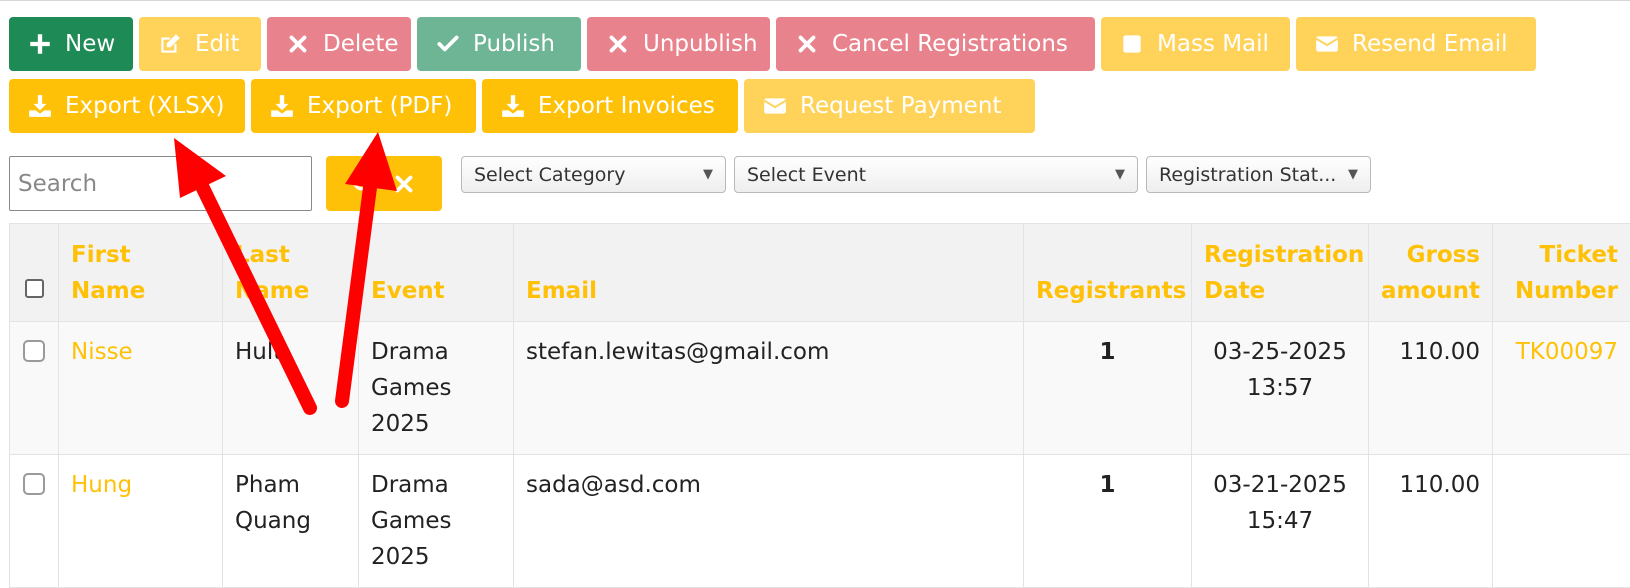 Image resolution: width=1630 pixels, height=588 pixels. I want to click on search-button, so click(384, 183).